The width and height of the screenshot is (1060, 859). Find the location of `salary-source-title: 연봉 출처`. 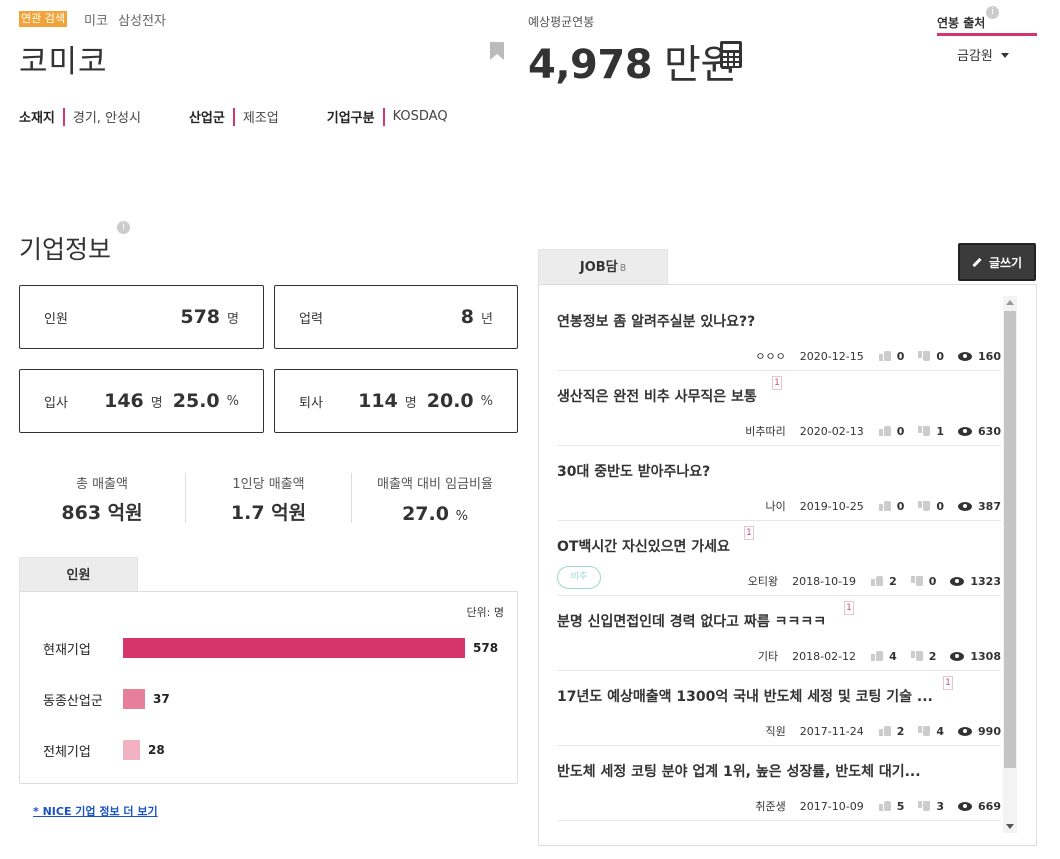

salary-source-title: 연봉 출처 is located at coordinates (961, 23).